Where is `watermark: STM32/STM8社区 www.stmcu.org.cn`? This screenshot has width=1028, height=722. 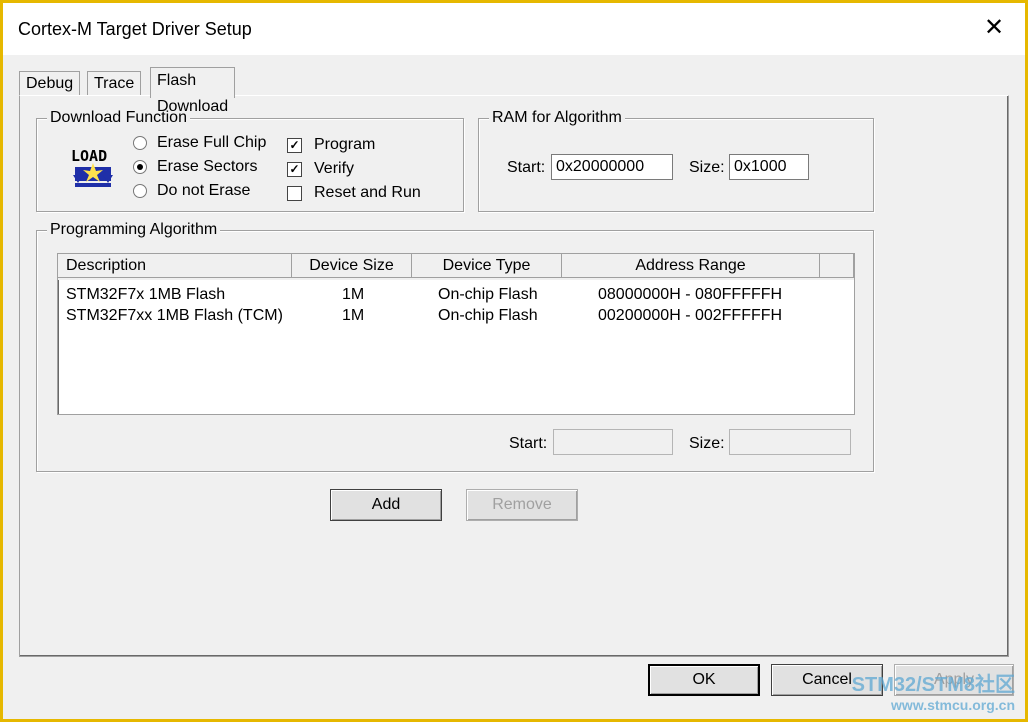 watermark: STM32/STM8社区 www.stmcu.org.cn is located at coordinates (933, 690).